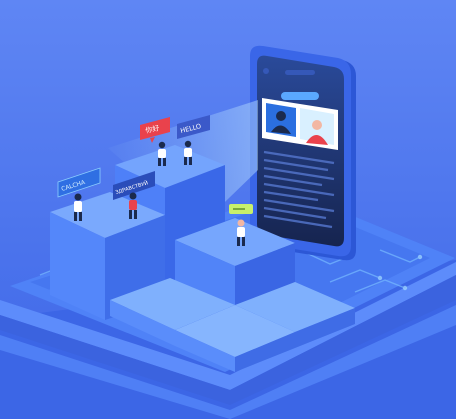 The width and height of the screenshot is (456, 419). What do you see at coordinates (303, 153) in the screenshot?
I see `smartphone` at bounding box center [303, 153].